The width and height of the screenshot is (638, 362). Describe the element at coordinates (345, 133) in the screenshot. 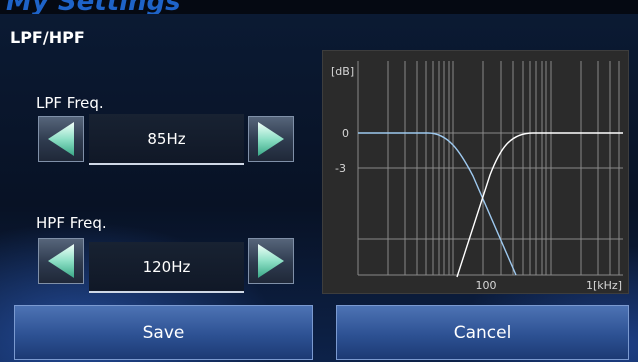

I see `y-tick-0: 0` at that location.